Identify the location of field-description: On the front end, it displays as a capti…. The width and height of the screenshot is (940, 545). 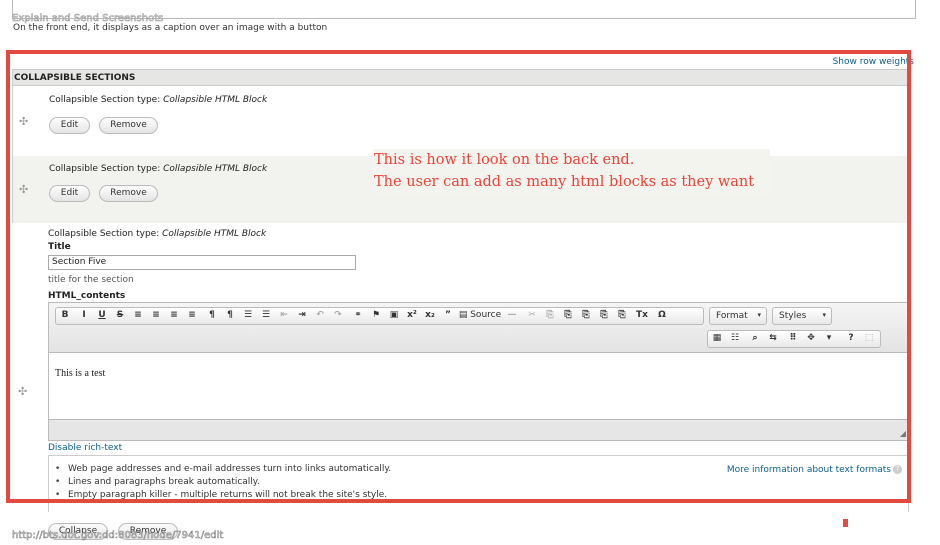
(170, 28).